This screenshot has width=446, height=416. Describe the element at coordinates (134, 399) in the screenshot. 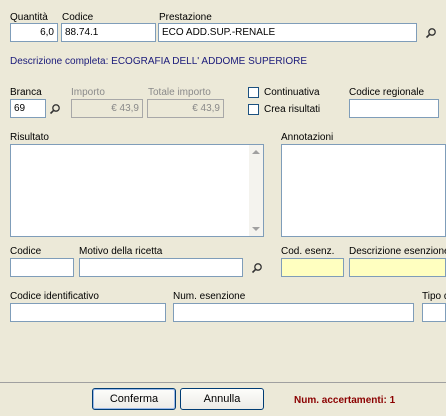

I see `conferma-button: Conferma` at that location.